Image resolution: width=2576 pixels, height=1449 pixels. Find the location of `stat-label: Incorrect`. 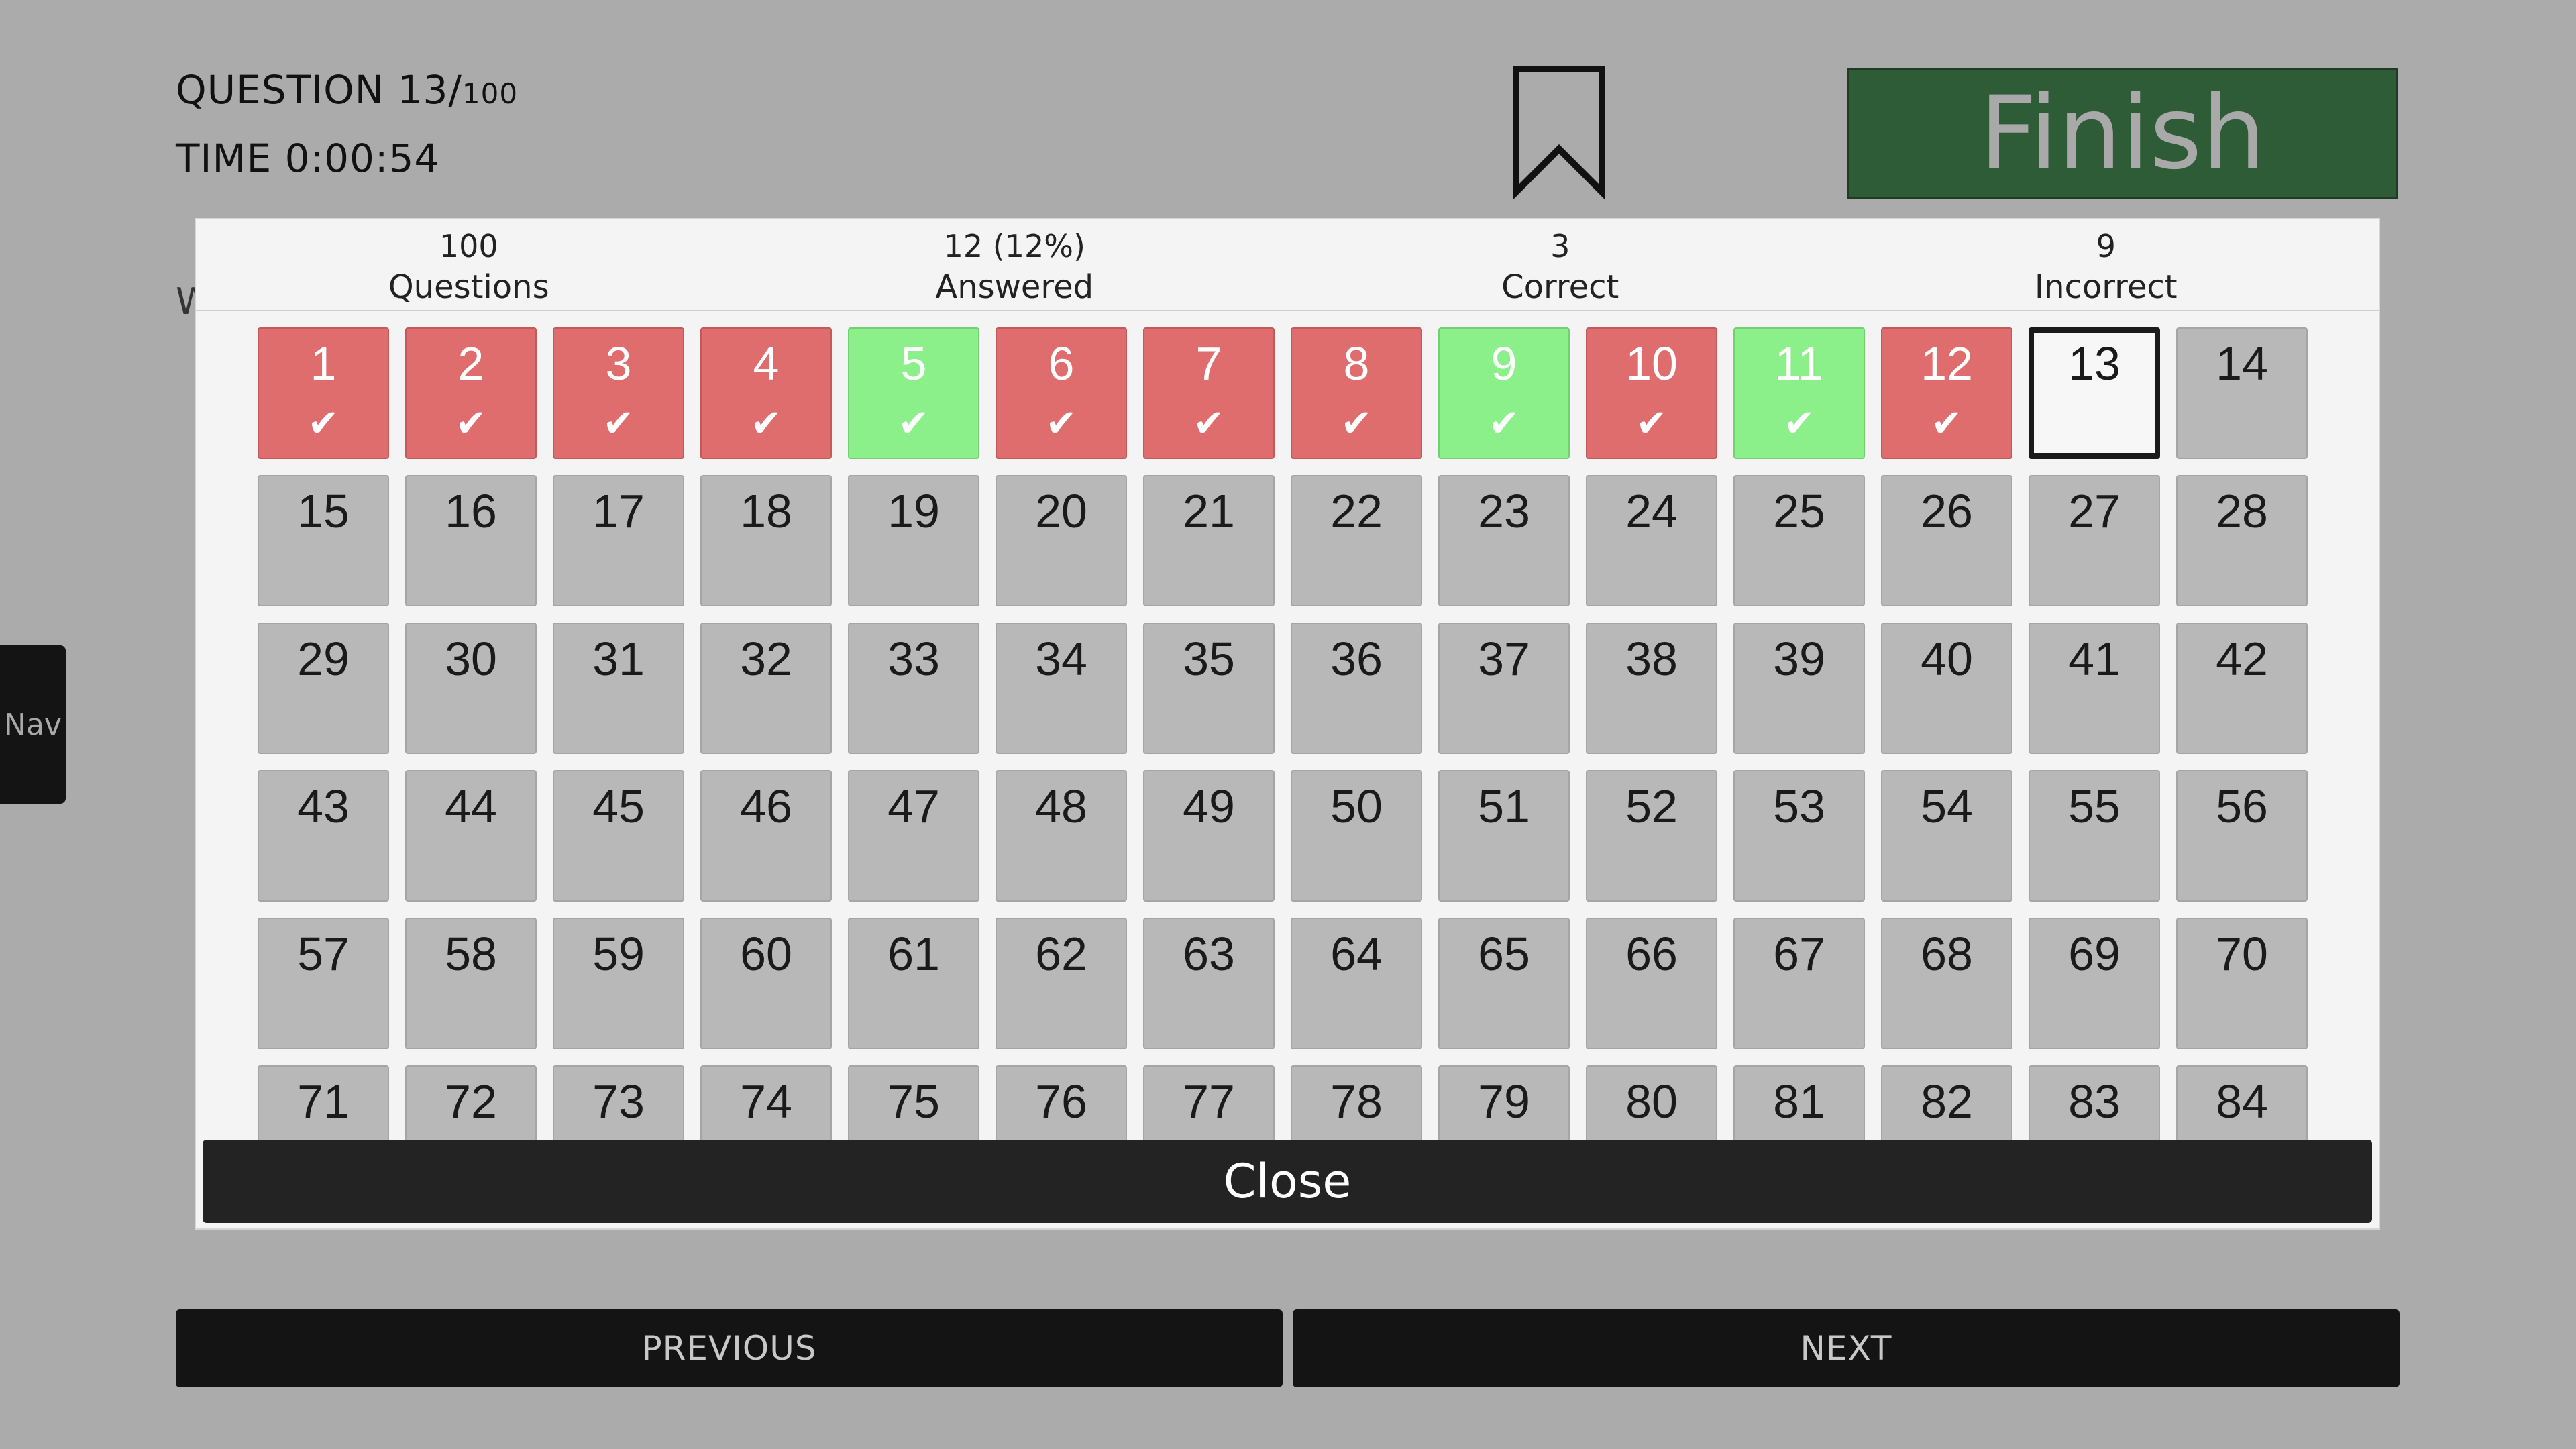

stat-label: Incorrect is located at coordinates (2106, 287).